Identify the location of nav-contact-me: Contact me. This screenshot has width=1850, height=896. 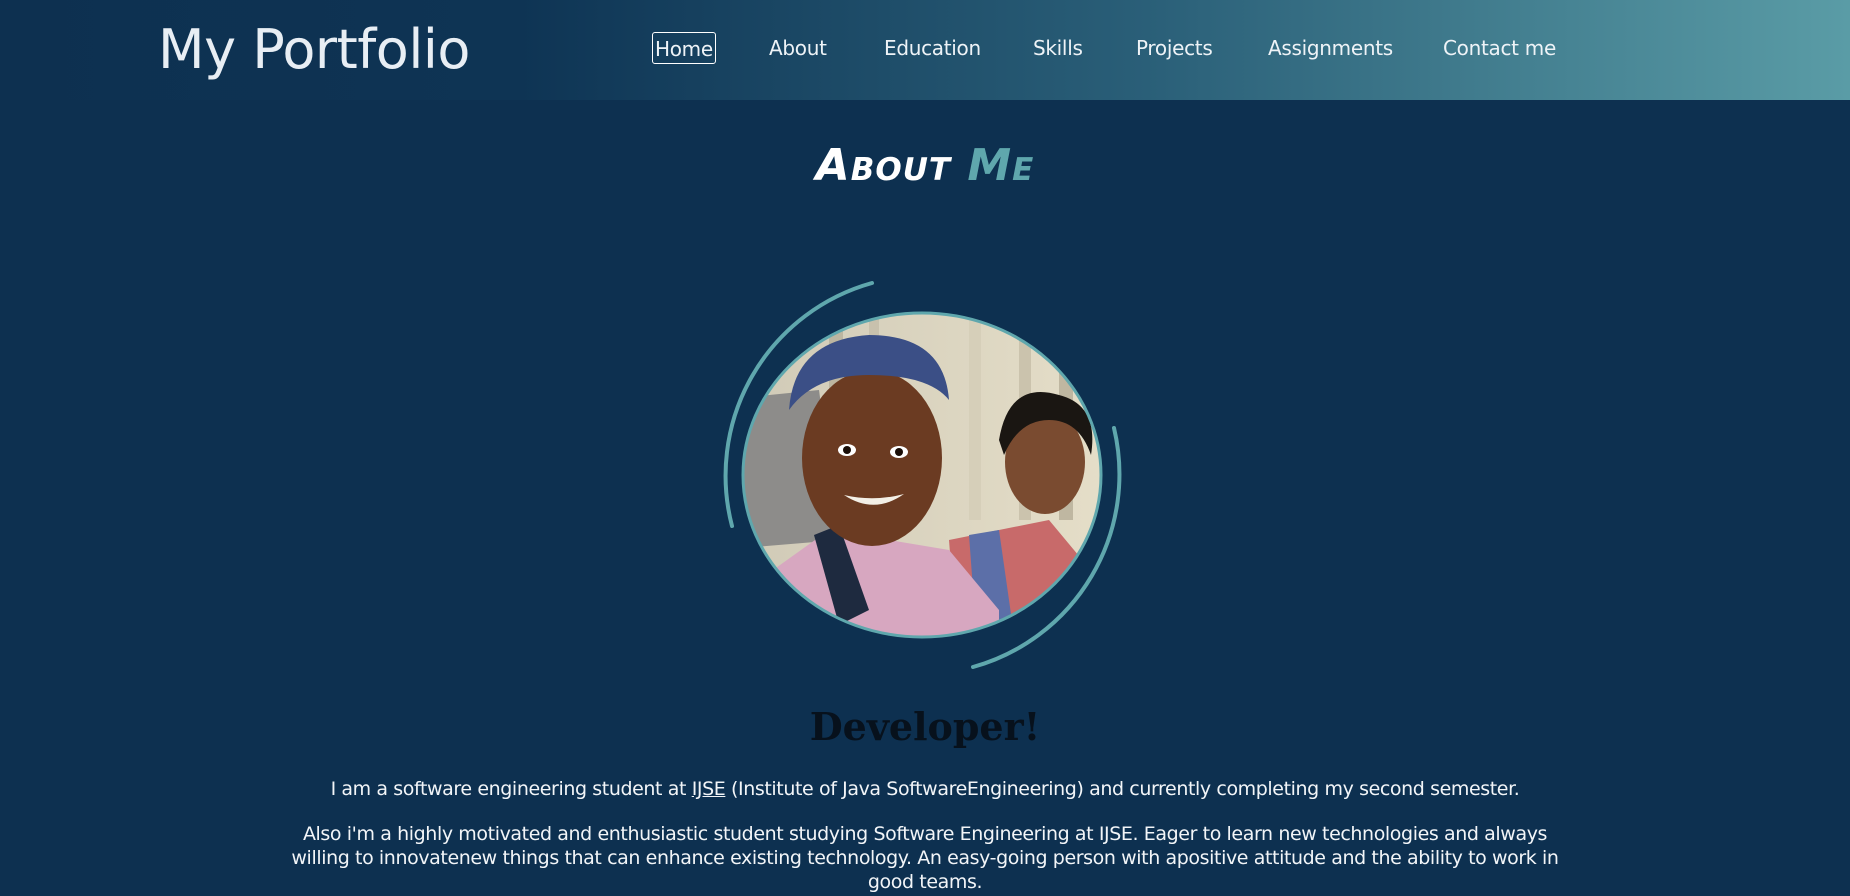
(1499, 48).